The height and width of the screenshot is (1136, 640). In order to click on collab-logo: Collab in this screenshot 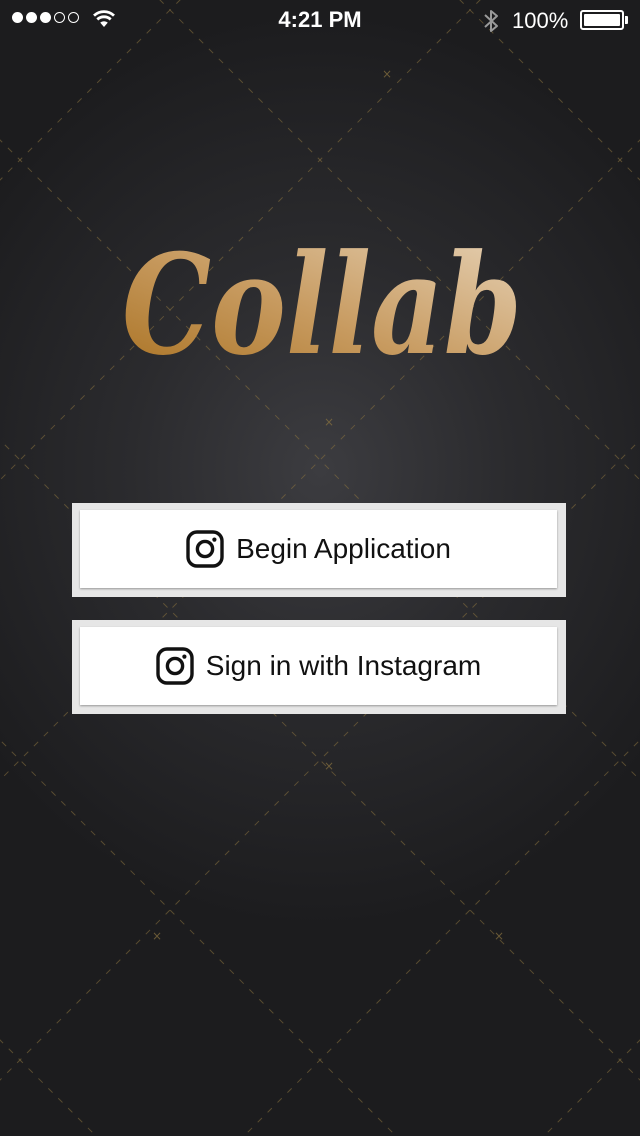, I will do `click(322, 304)`.